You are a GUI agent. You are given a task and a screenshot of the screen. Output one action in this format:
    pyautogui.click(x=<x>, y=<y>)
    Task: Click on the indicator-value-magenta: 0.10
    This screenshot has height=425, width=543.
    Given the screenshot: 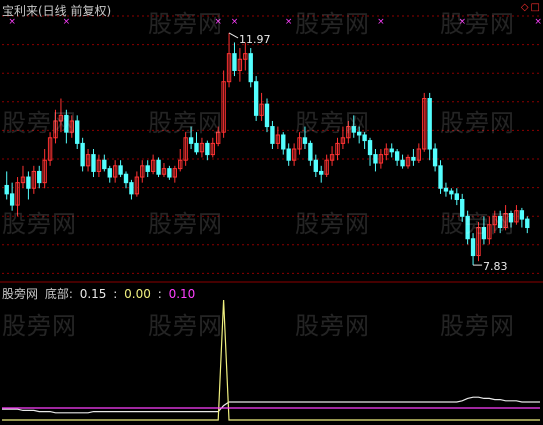 What is the action you would take?
    pyautogui.click(x=182, y=294)
    